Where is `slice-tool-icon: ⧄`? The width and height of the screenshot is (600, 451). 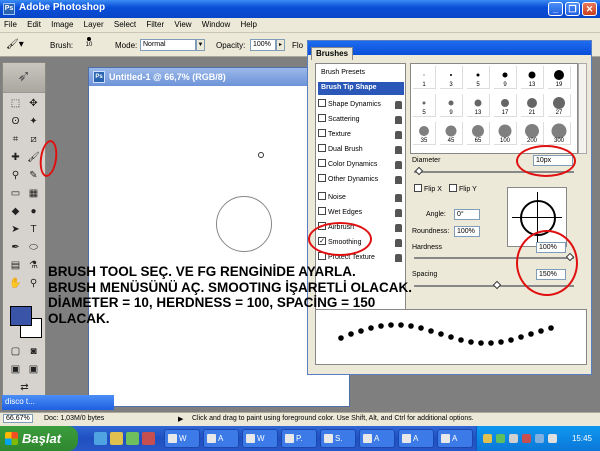
slice-tool-icon: ⧄ is located at coordinates (33, 140).